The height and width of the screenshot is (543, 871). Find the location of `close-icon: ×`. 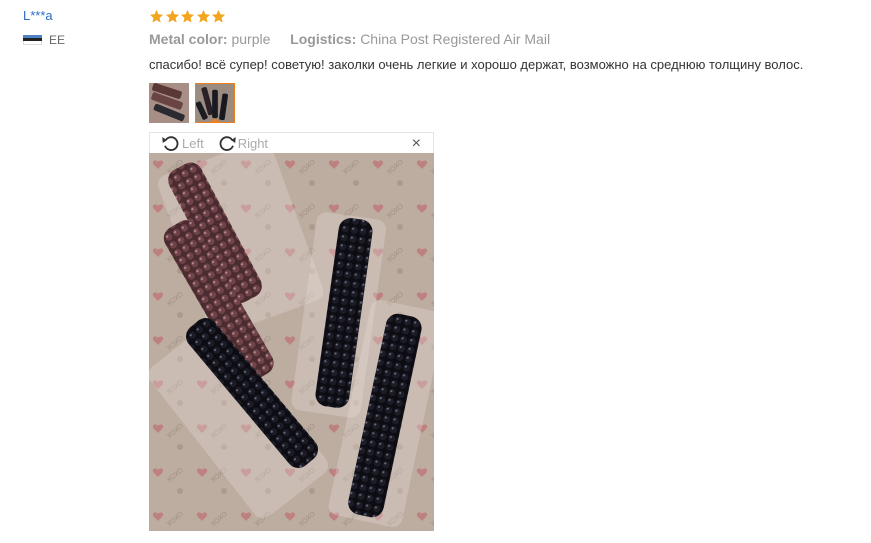

close-icon: × is located at coordinates (416, 144).